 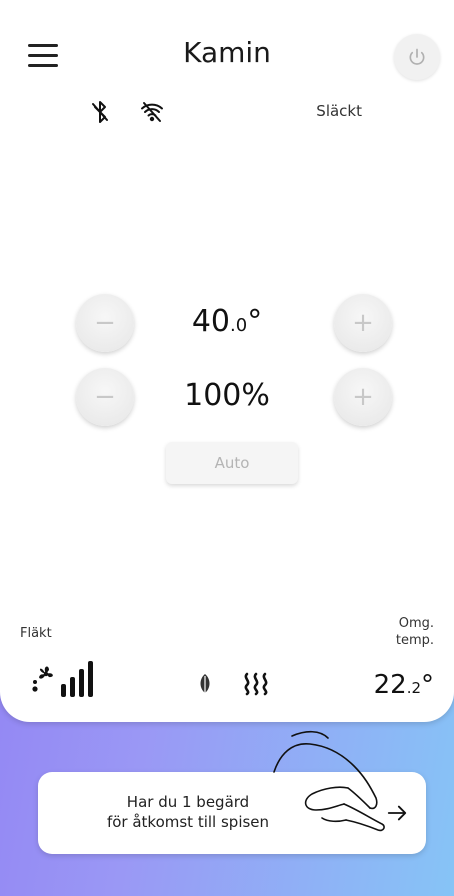 What do you see at coordinates (227, 52) in the screenshot?
I see `page-title: Kamin` at bounding box center [227, 52].